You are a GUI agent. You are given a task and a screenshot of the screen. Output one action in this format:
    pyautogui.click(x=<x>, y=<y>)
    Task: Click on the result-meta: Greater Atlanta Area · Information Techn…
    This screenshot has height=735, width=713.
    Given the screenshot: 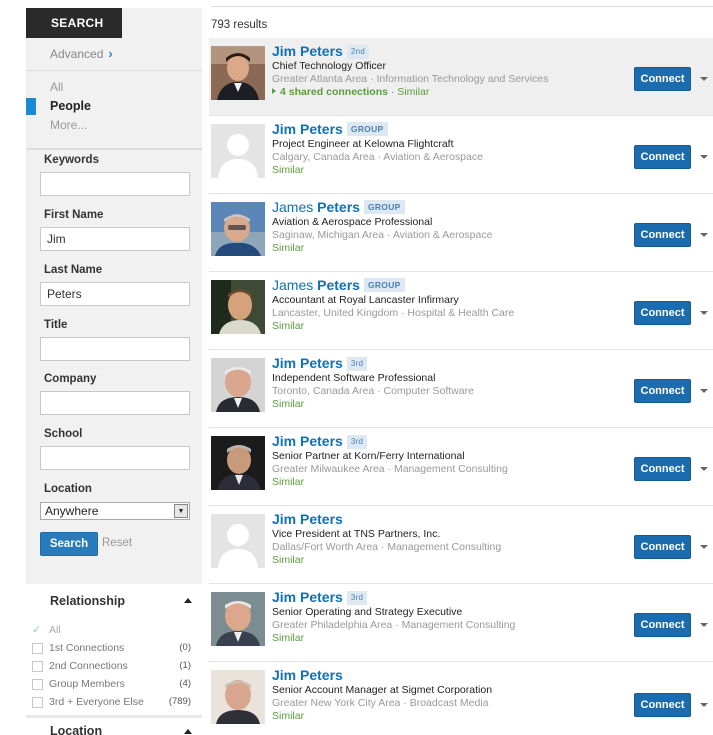 What is the action you would take?
    pyautogui.click(x=410, y=79)
    